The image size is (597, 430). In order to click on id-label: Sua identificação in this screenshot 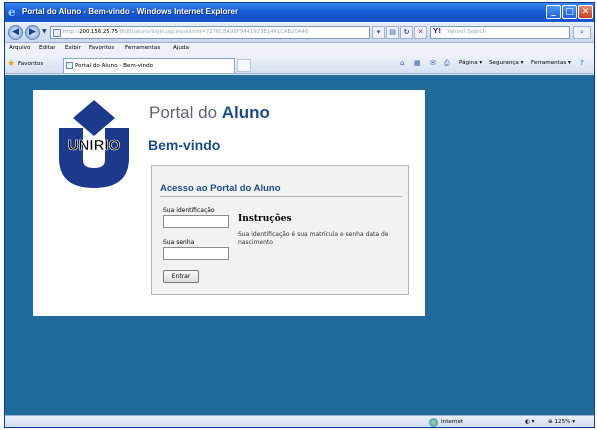, I will do `click(189, 210)`.